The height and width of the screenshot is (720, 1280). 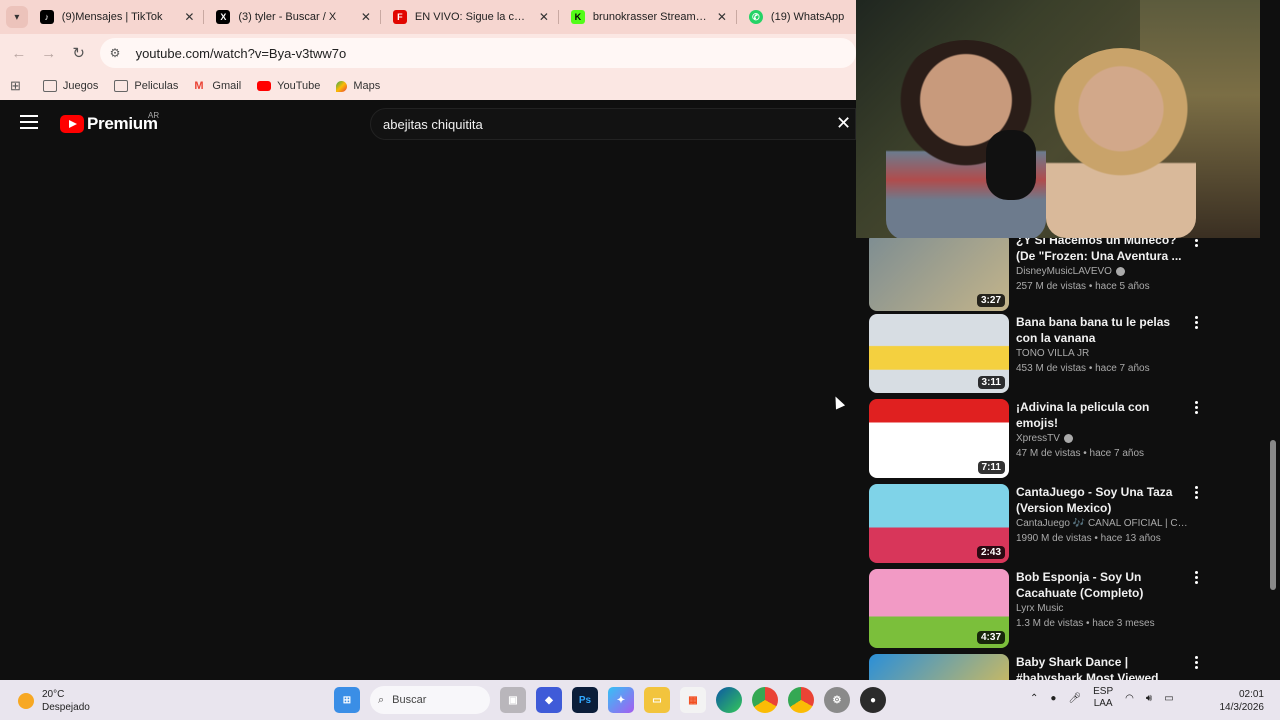 I want to click on browser-tab: X (3) tyler - Buscar / X ✕, so click(x=292, y=17).